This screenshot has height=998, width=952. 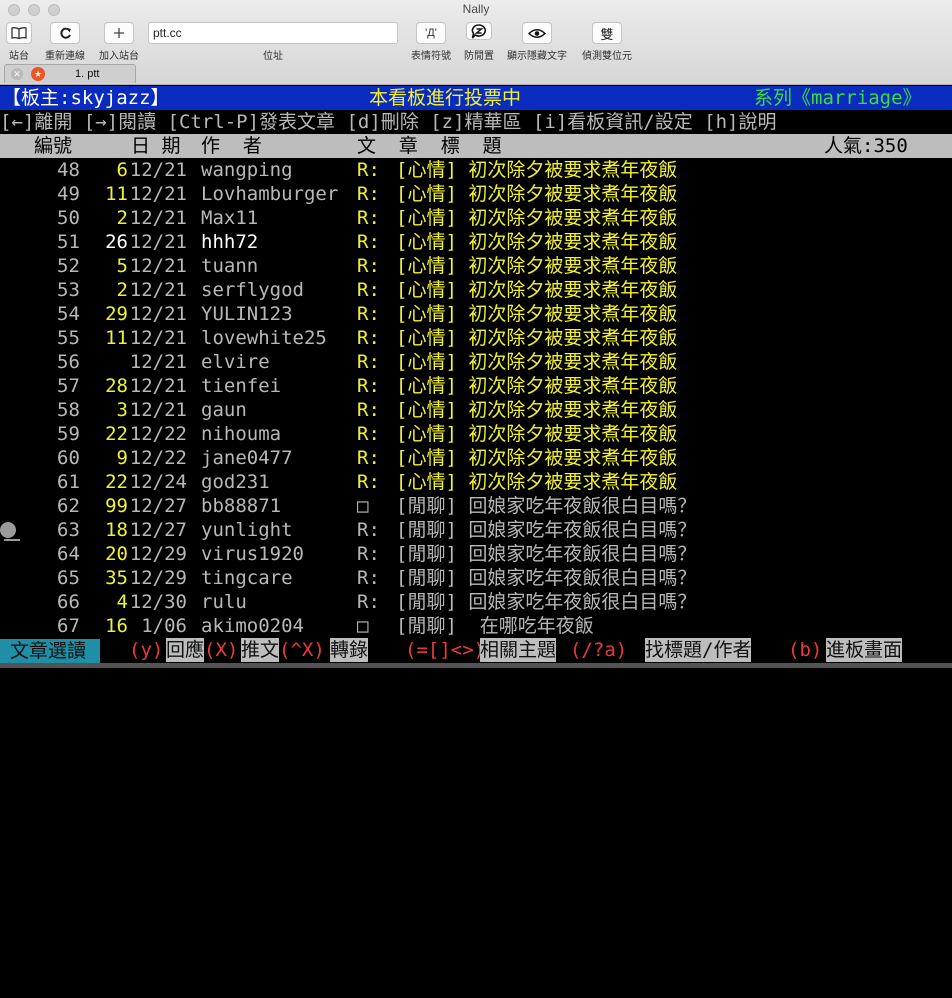 What do you see at coordinates (476, 242) in the screenshot?
I see `post-row: 51 26 12/21 hhh72 R: [心情] 初次除夕被要求煮年夜飯` at bounding box center [476, 242].